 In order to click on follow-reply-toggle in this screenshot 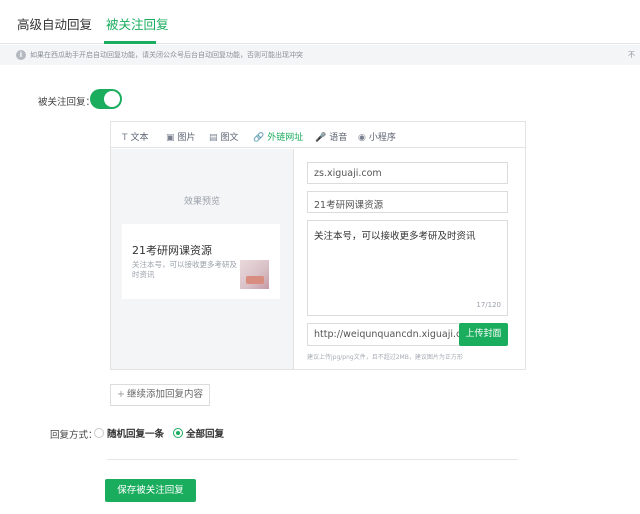, I will do `click(106, 99)`.